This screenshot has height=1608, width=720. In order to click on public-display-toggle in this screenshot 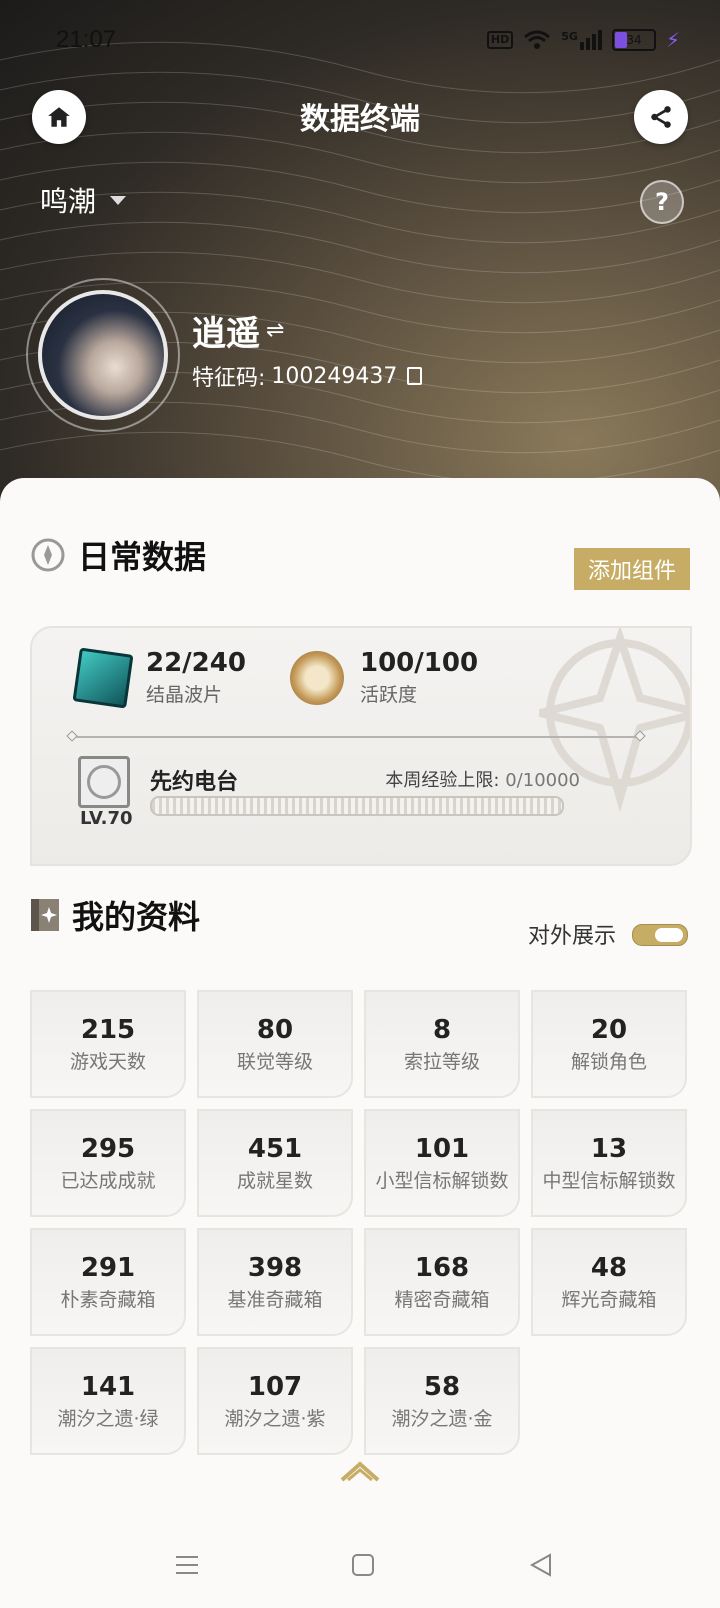, I will do `click(660, 935)`.